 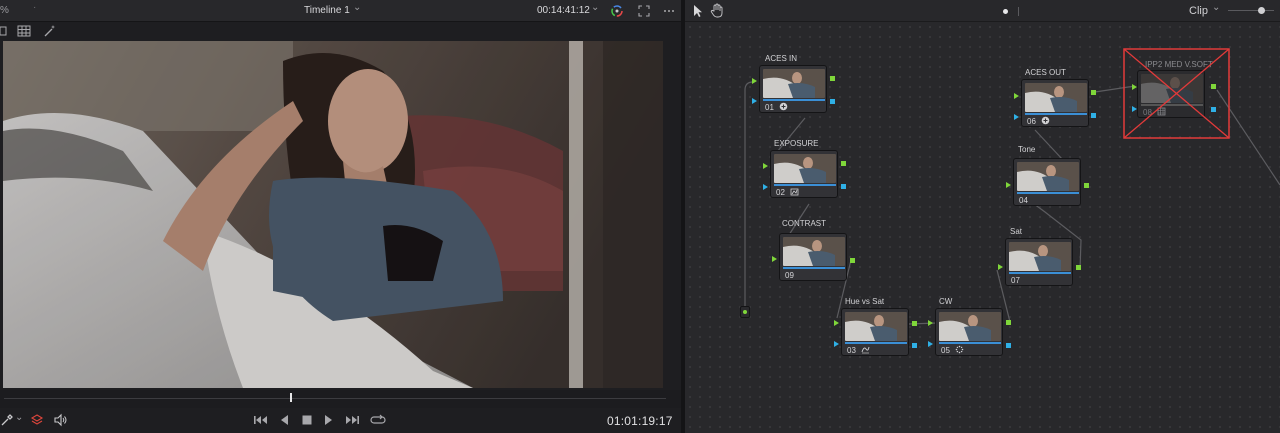 I want to click on layers-icon, so click(x=37, y=420).